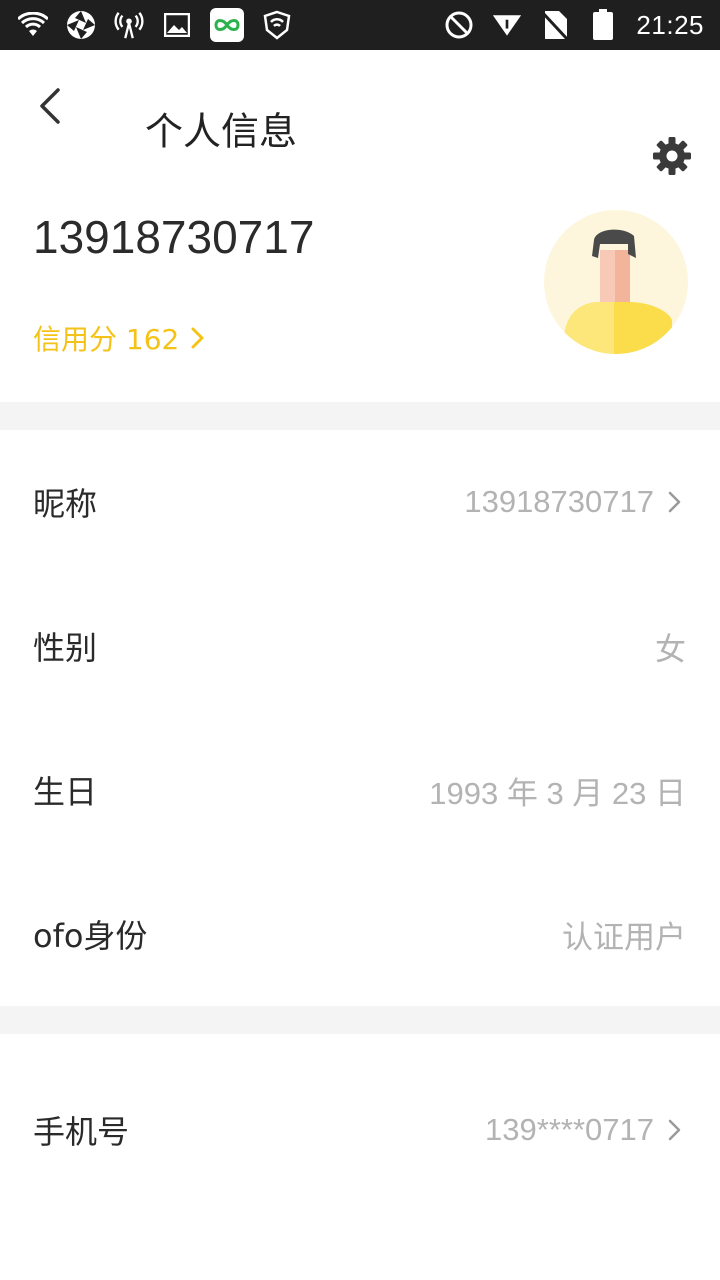  Describe the element at coordinates (227, 25) in the screenshot. I see `app-icon` at that location.